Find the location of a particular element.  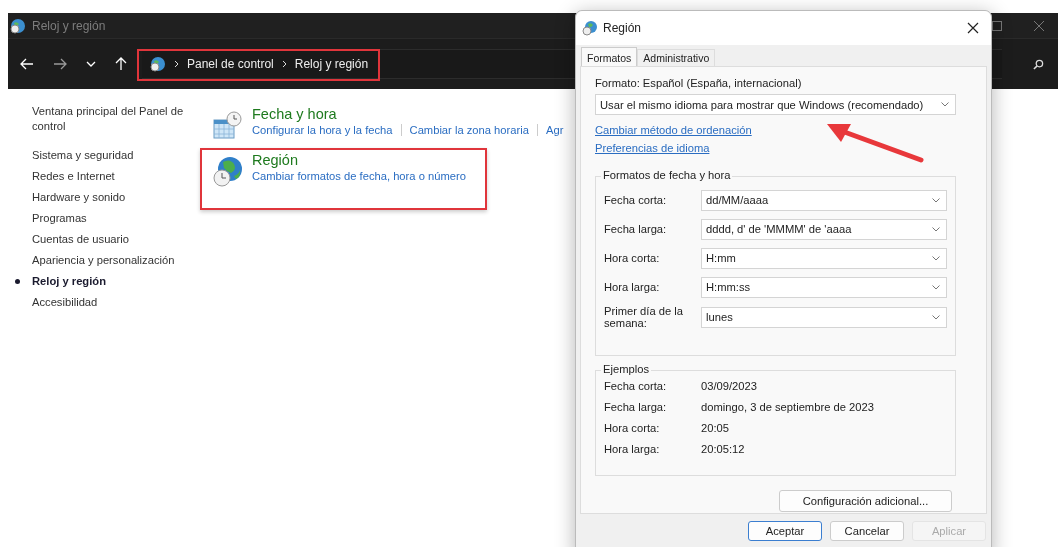

format-label: Formato: Español (España, internacional) is located at coordinates (699, 83).